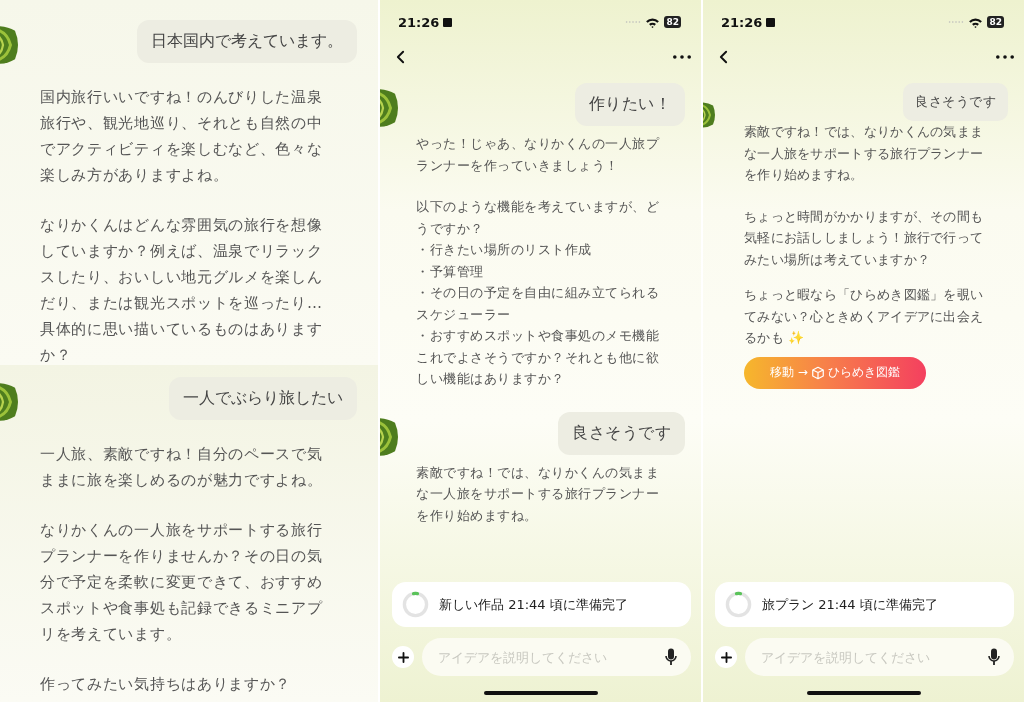  Describe the element at coordinates (450, 271) in the screenshot. I see `list-item: ・予算管理` at that location.